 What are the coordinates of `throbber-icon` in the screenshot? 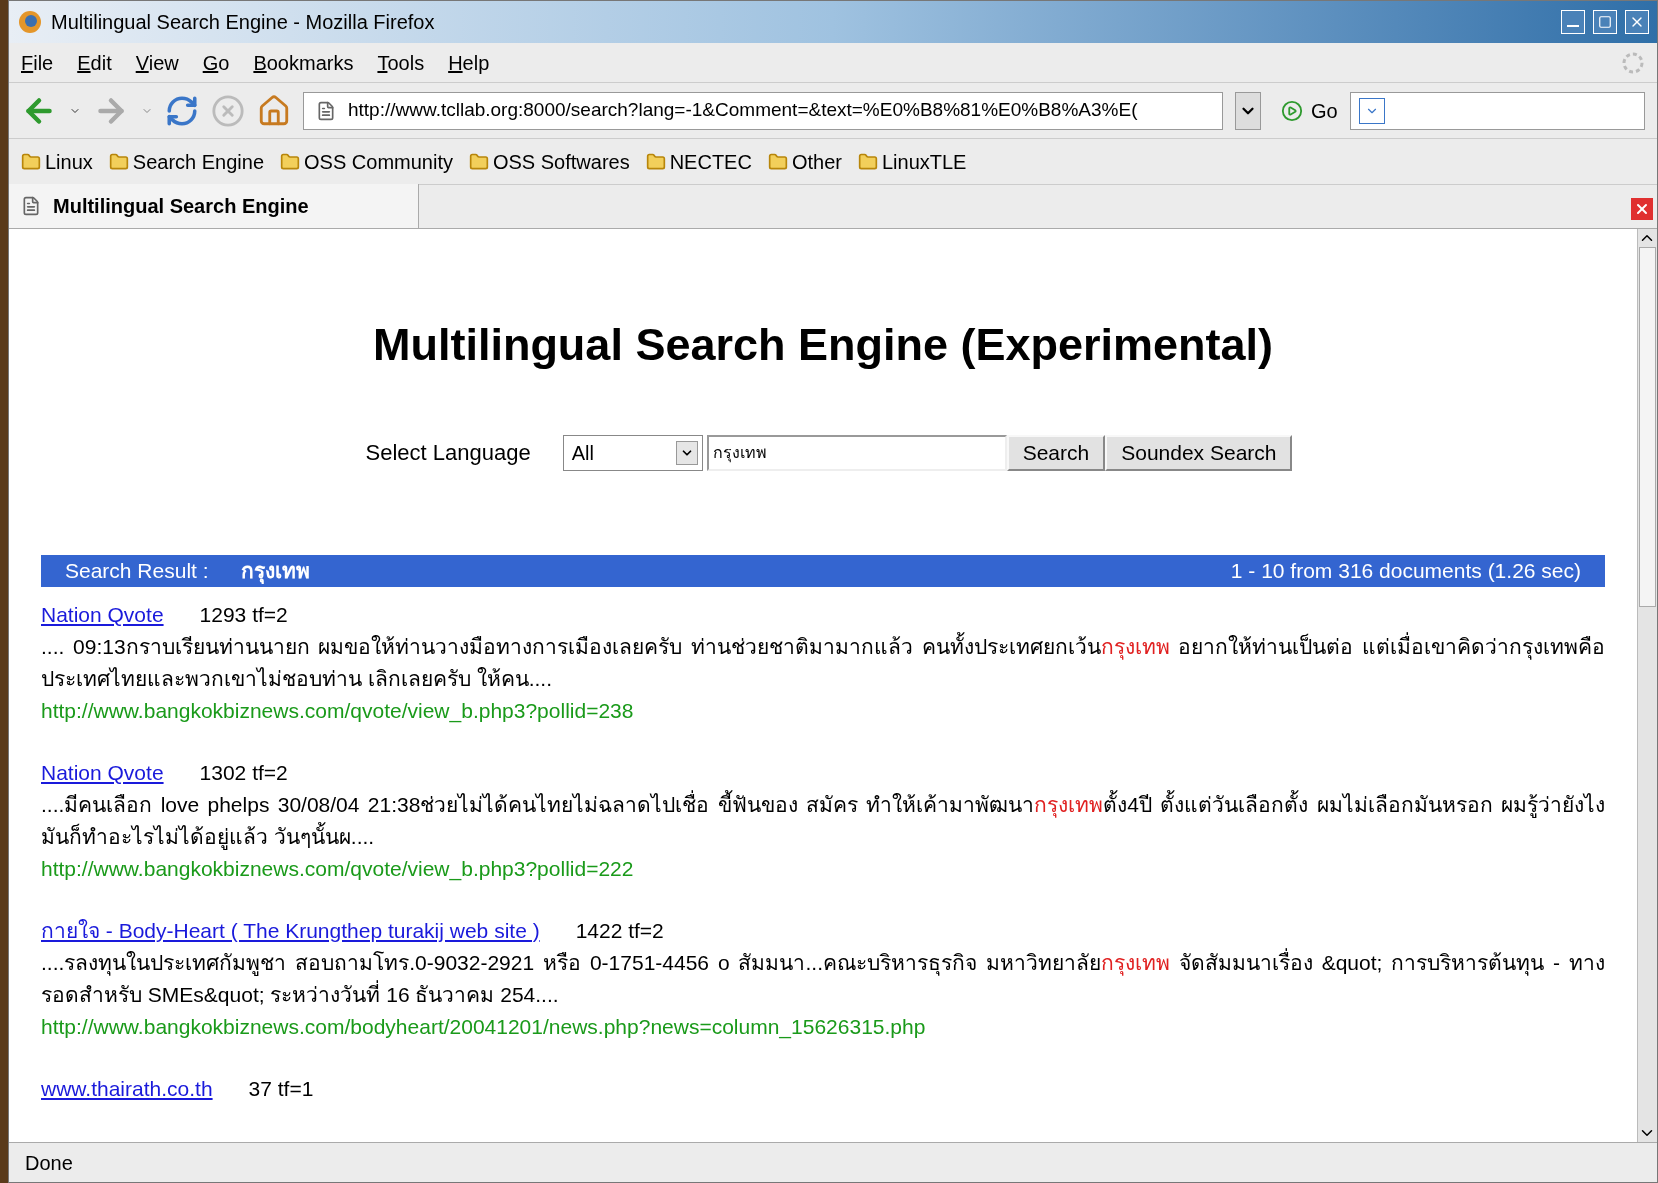 It's located at (1633, 62).